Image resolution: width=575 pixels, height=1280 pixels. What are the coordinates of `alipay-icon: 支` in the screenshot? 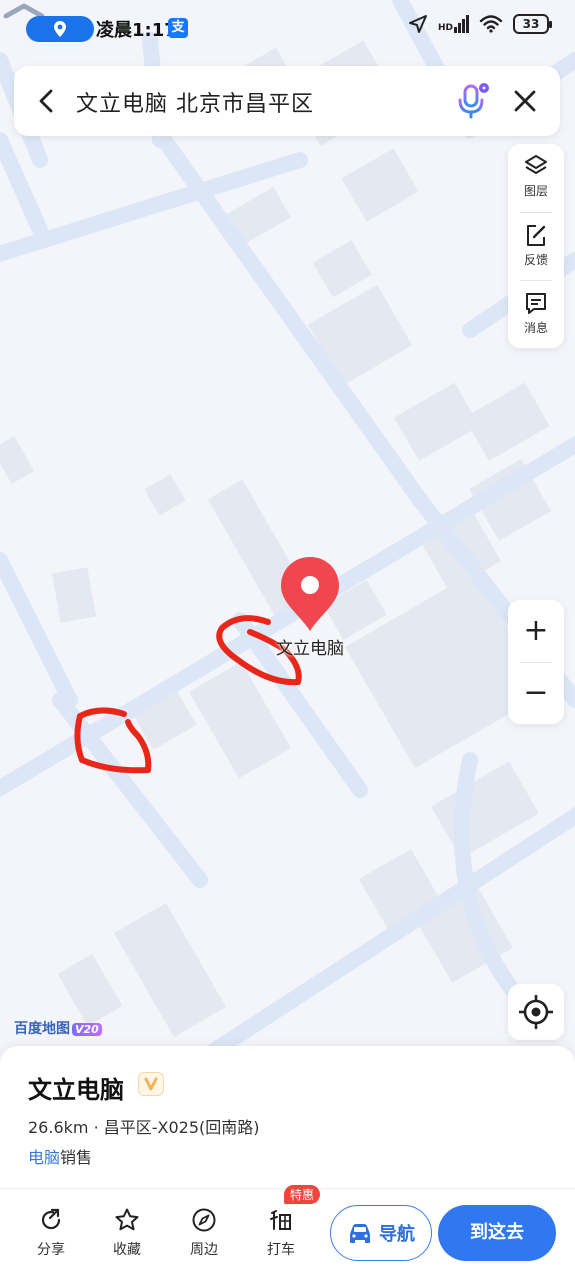 It's located at (178, 28).